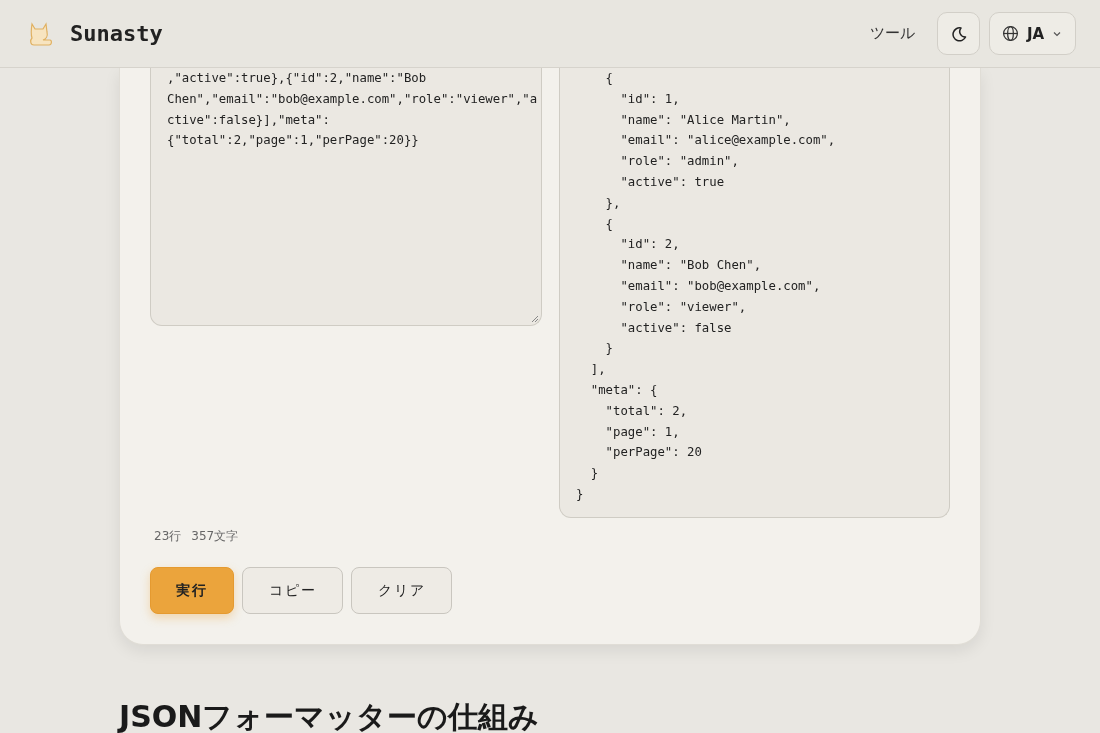  Describe the element at coordinates (650, 99) in the screenshot. I see `code-line: "id": 1,` at that location.